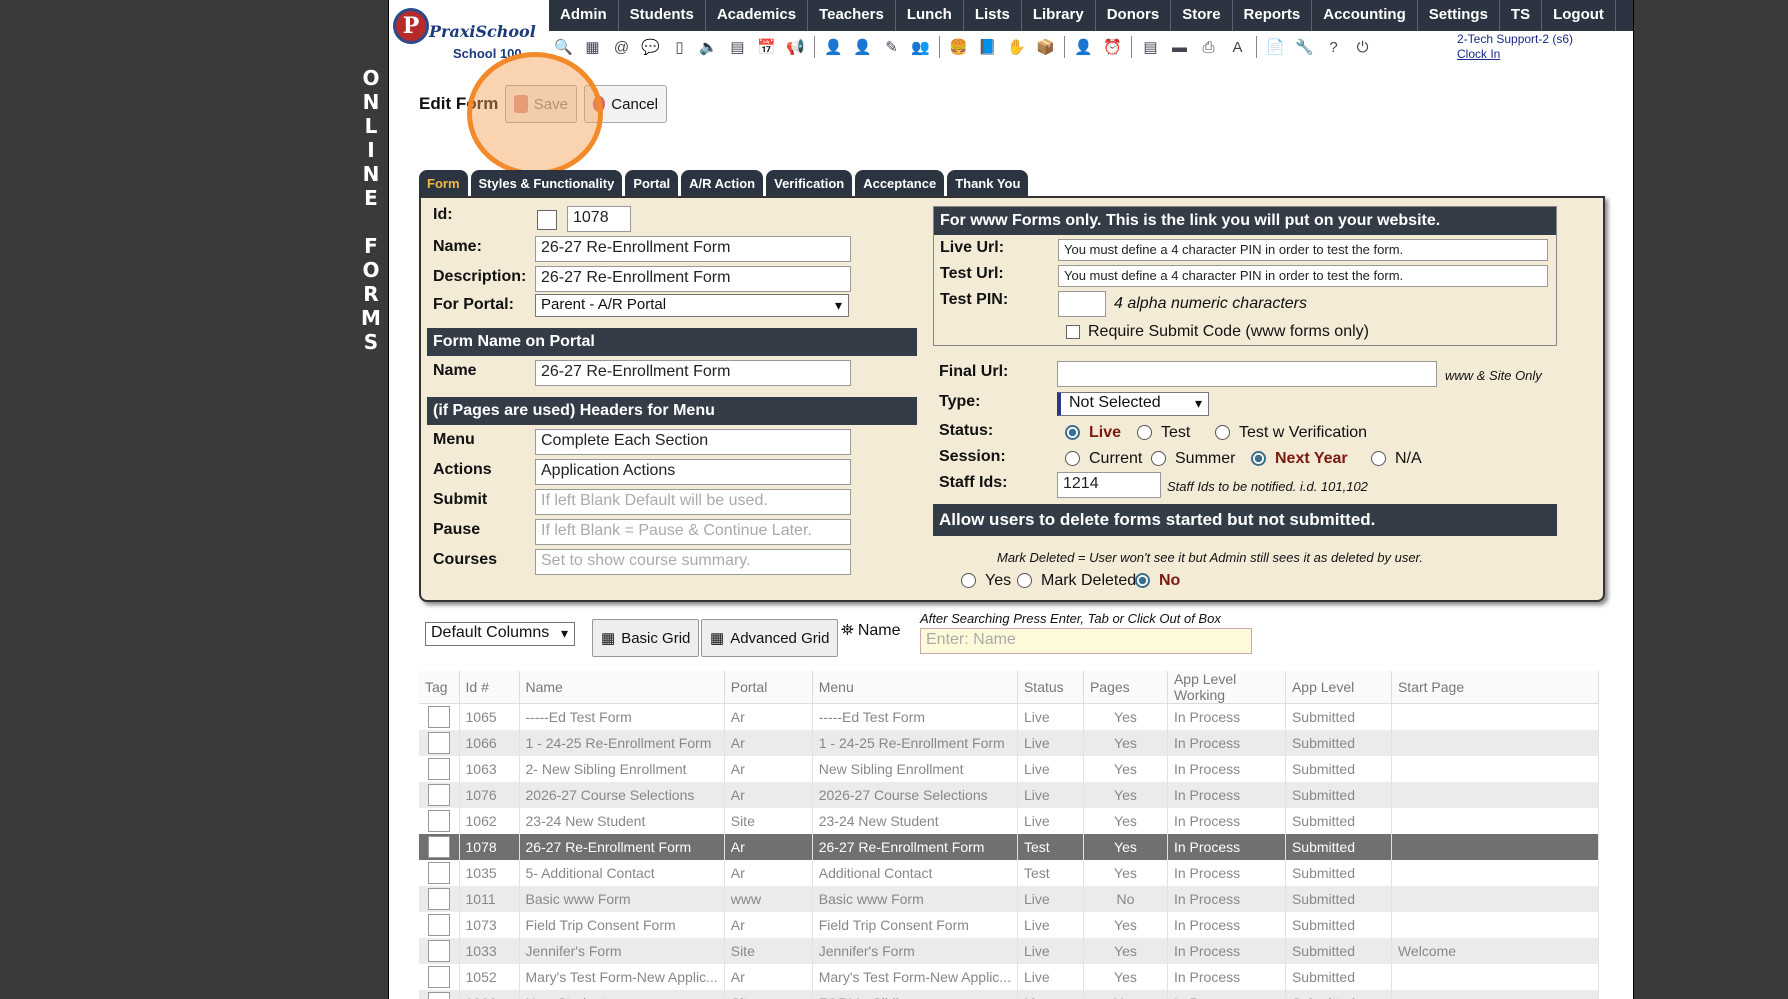 Image resolution: width=1788 pixels, height=999 pixels. I want to click on column-header: Tag, so click(439, 687).